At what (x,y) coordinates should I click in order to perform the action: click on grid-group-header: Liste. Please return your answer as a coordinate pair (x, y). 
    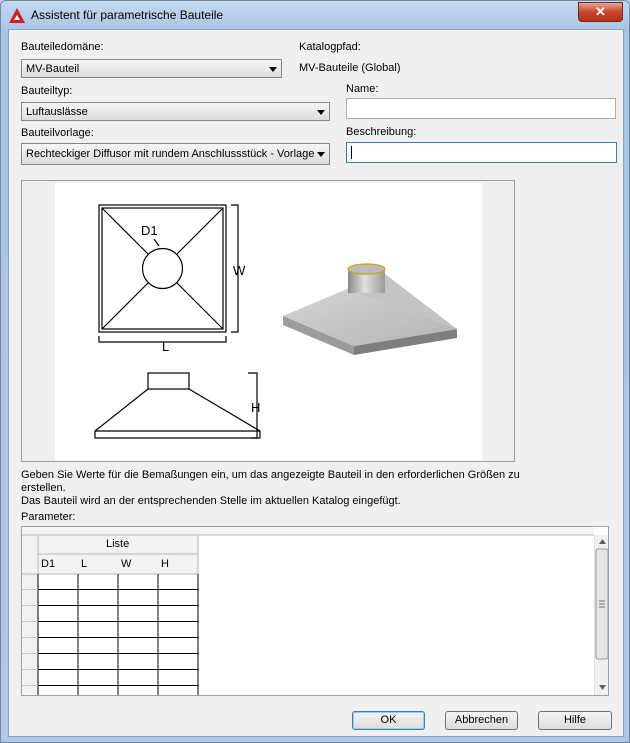
    Looking at the image, I should click on (117, 544).